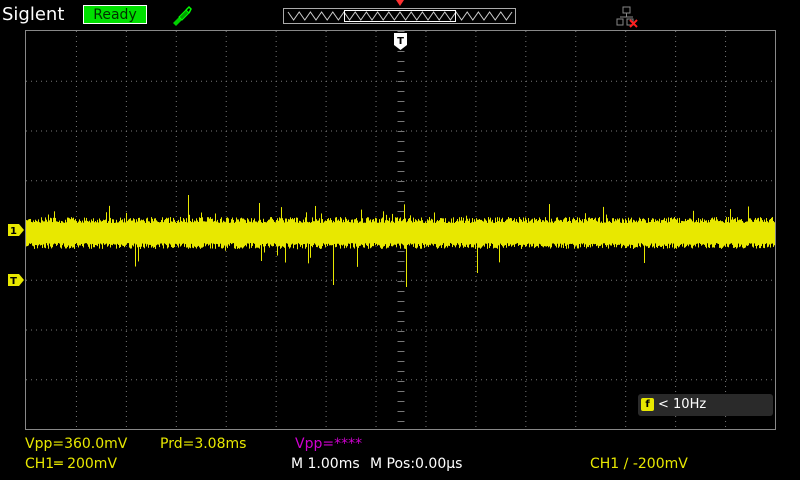 Image resolution: width=800 pixels, height=480 pixels. What do you see at coordinates (400, 3) in the screenshot?
I see `trigger-position-top-icon` at bounding box center [400, 3].